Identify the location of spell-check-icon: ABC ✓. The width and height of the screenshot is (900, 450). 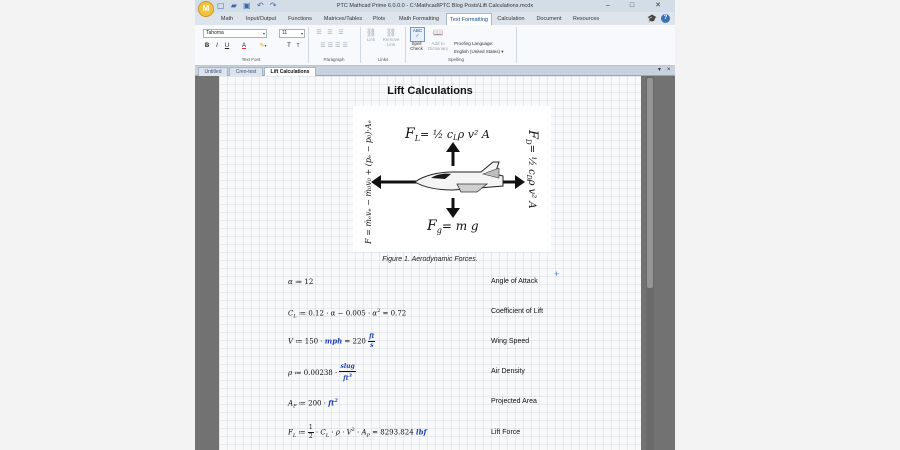
(417, 34).